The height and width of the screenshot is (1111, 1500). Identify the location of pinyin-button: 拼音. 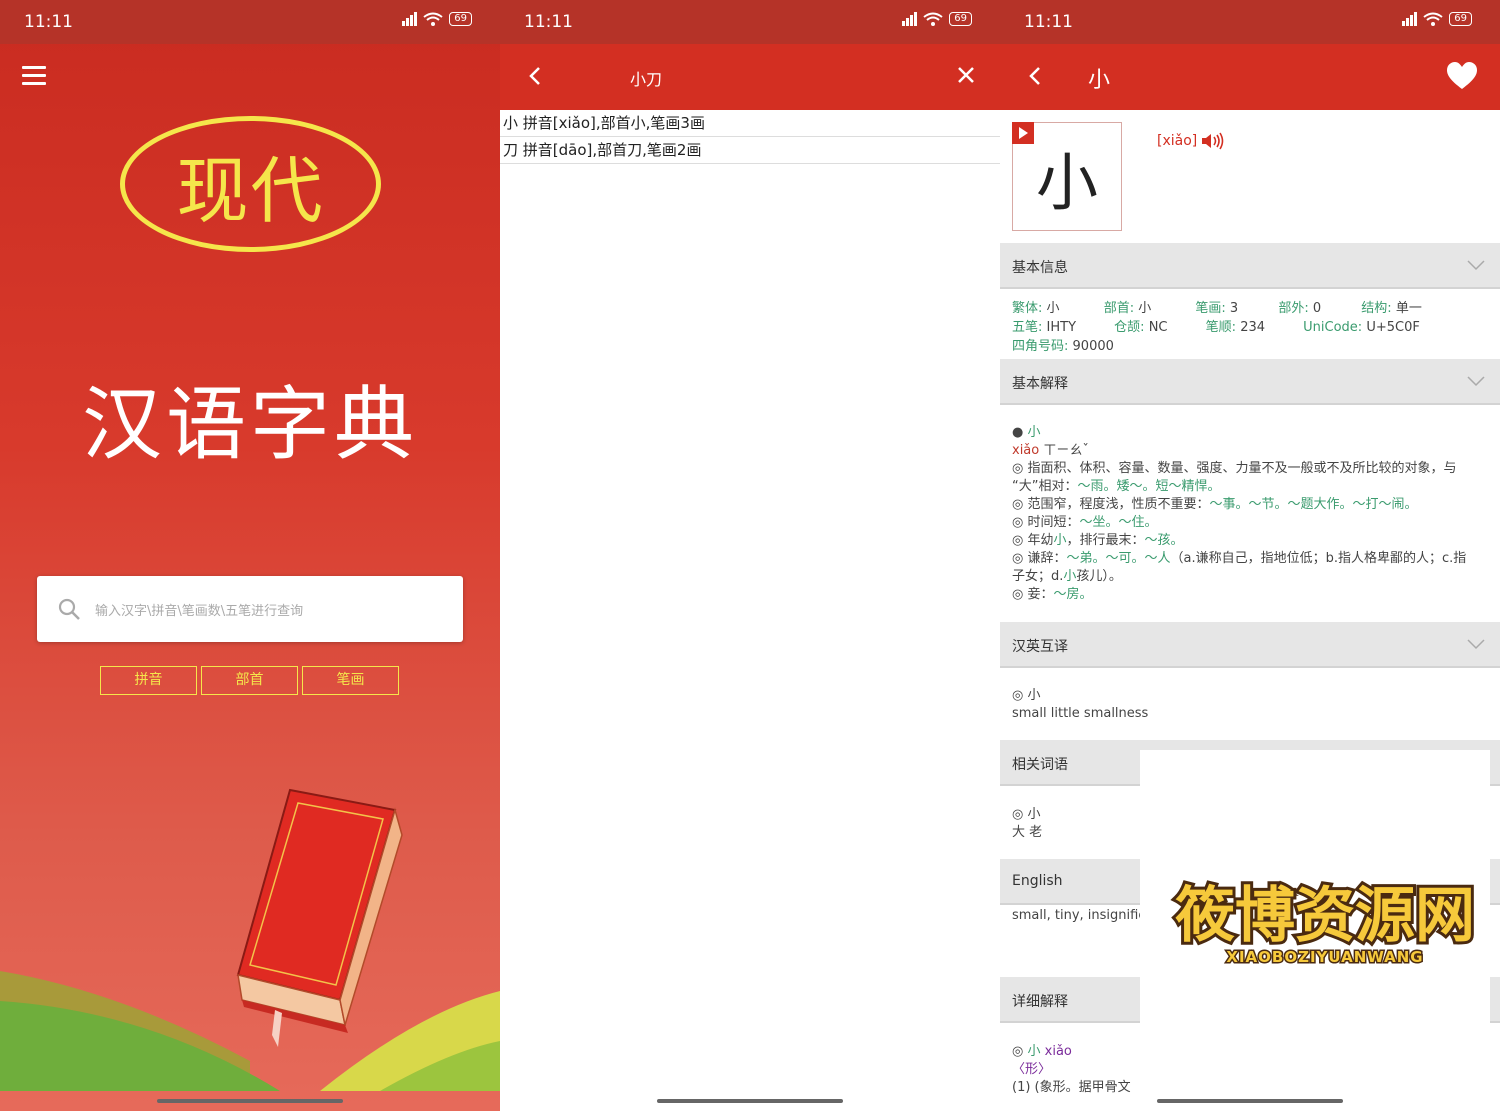
(148, 680).